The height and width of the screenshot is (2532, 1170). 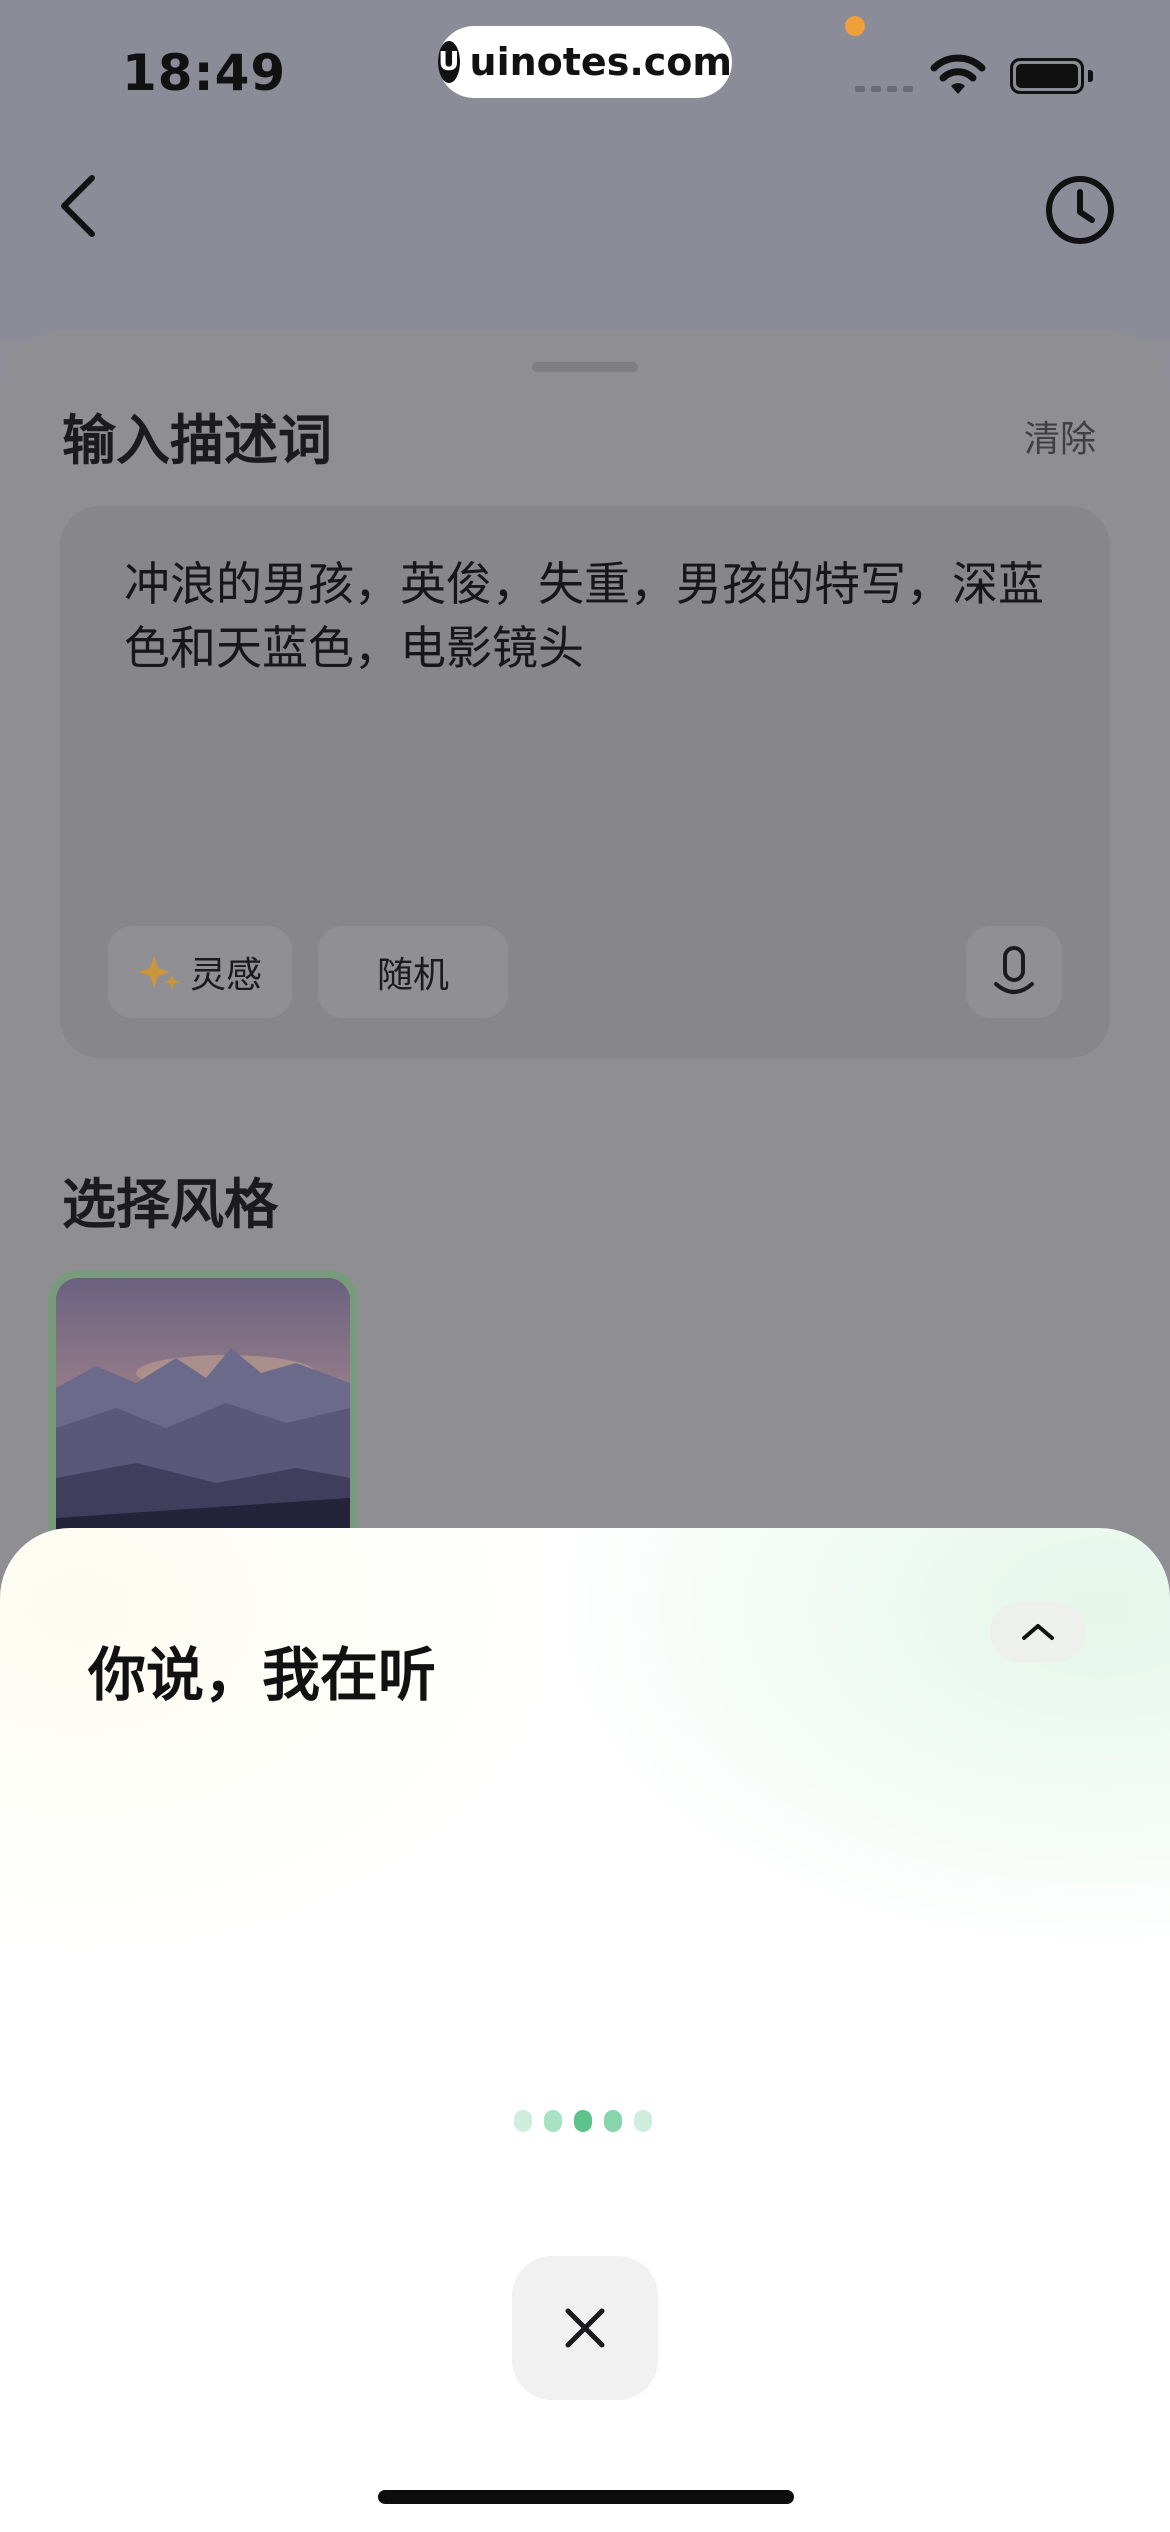 I want to click on style-thumbnail-image, so click(x=203, y=1420).